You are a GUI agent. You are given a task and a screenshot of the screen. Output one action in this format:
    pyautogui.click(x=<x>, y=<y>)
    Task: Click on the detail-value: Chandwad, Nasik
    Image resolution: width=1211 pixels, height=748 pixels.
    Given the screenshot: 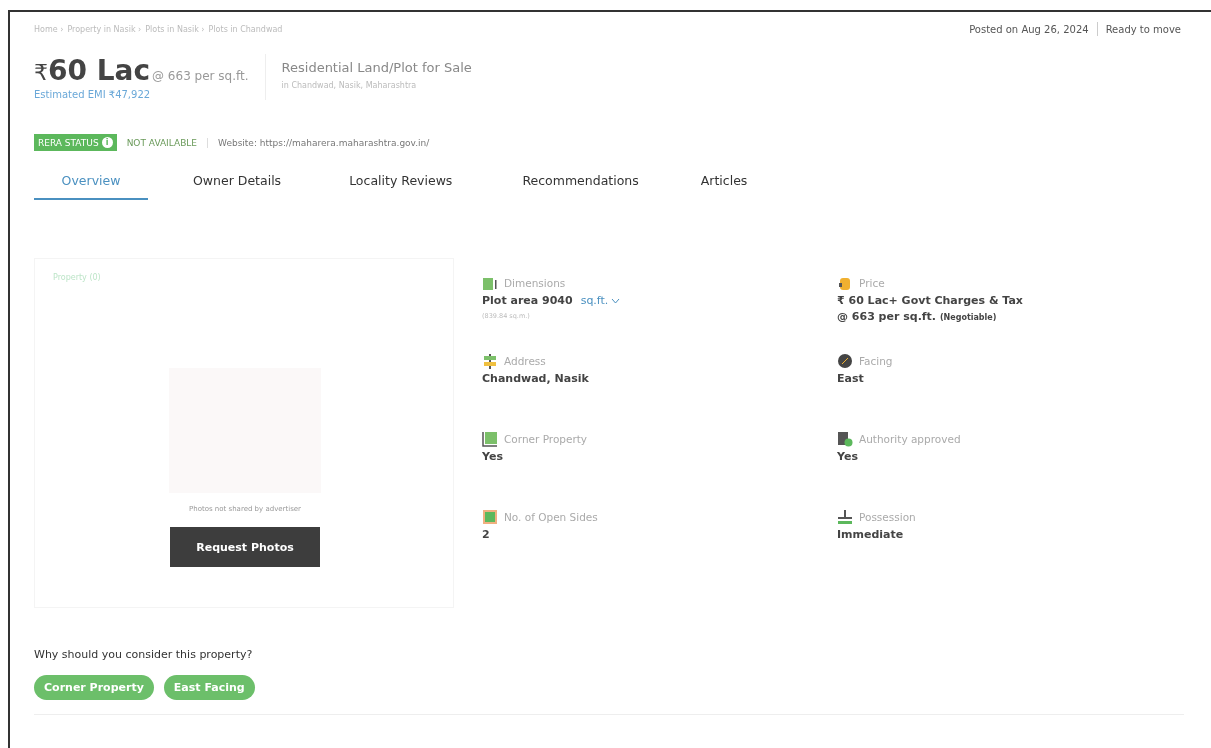 What is the action you would take?
    pyautogui.click(x=535, y=378)
    